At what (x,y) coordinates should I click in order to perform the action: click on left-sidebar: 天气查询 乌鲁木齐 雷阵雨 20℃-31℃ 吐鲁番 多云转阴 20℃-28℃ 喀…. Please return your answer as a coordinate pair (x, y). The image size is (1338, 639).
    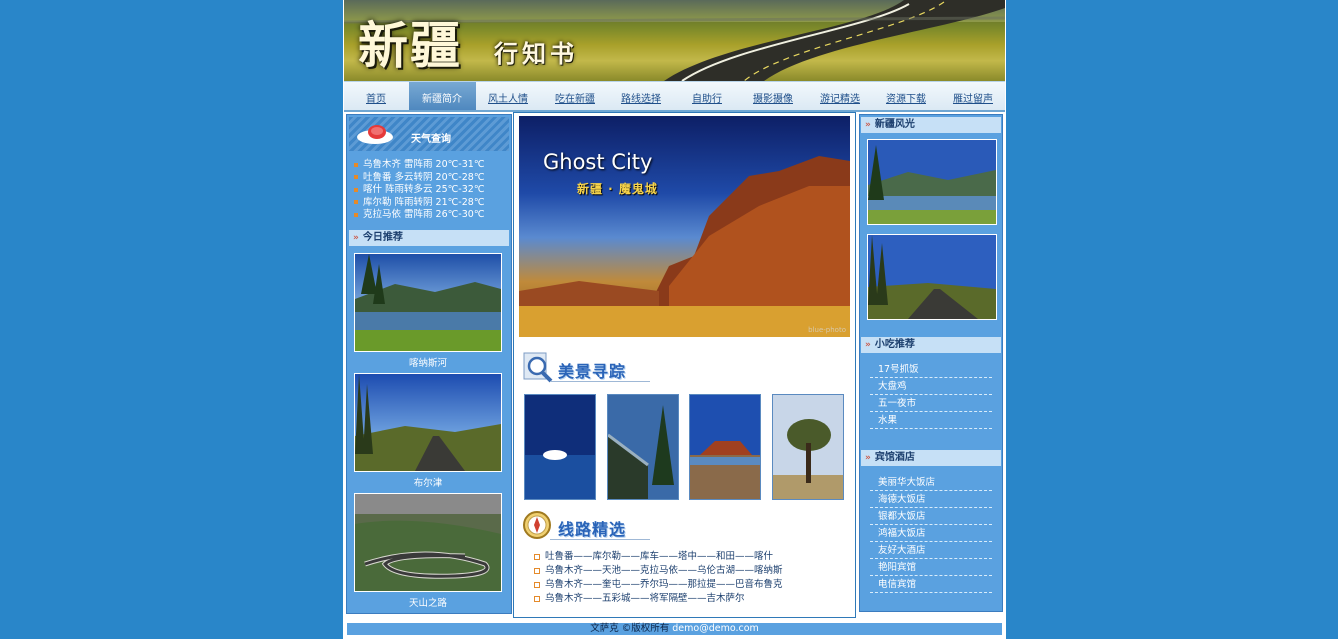
    Looking at the image, I should click on (429, 364).